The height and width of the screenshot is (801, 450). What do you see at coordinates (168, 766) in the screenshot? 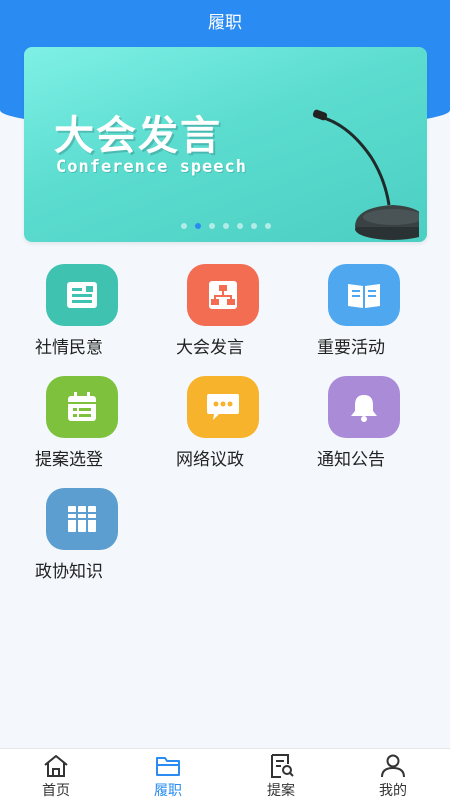
I see `folder-icon` at bounding box center [168, 766].